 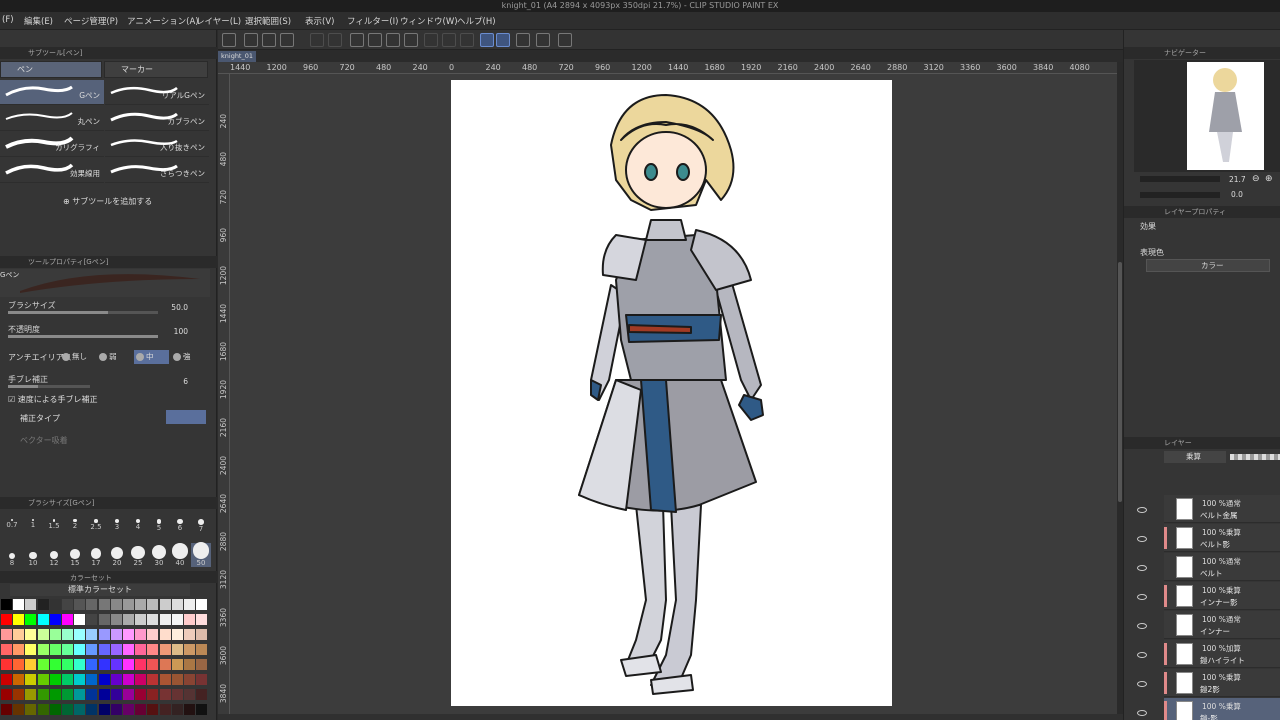 I want to click on color-set-select: 標準カラーセット, so click(x=100, y=590).